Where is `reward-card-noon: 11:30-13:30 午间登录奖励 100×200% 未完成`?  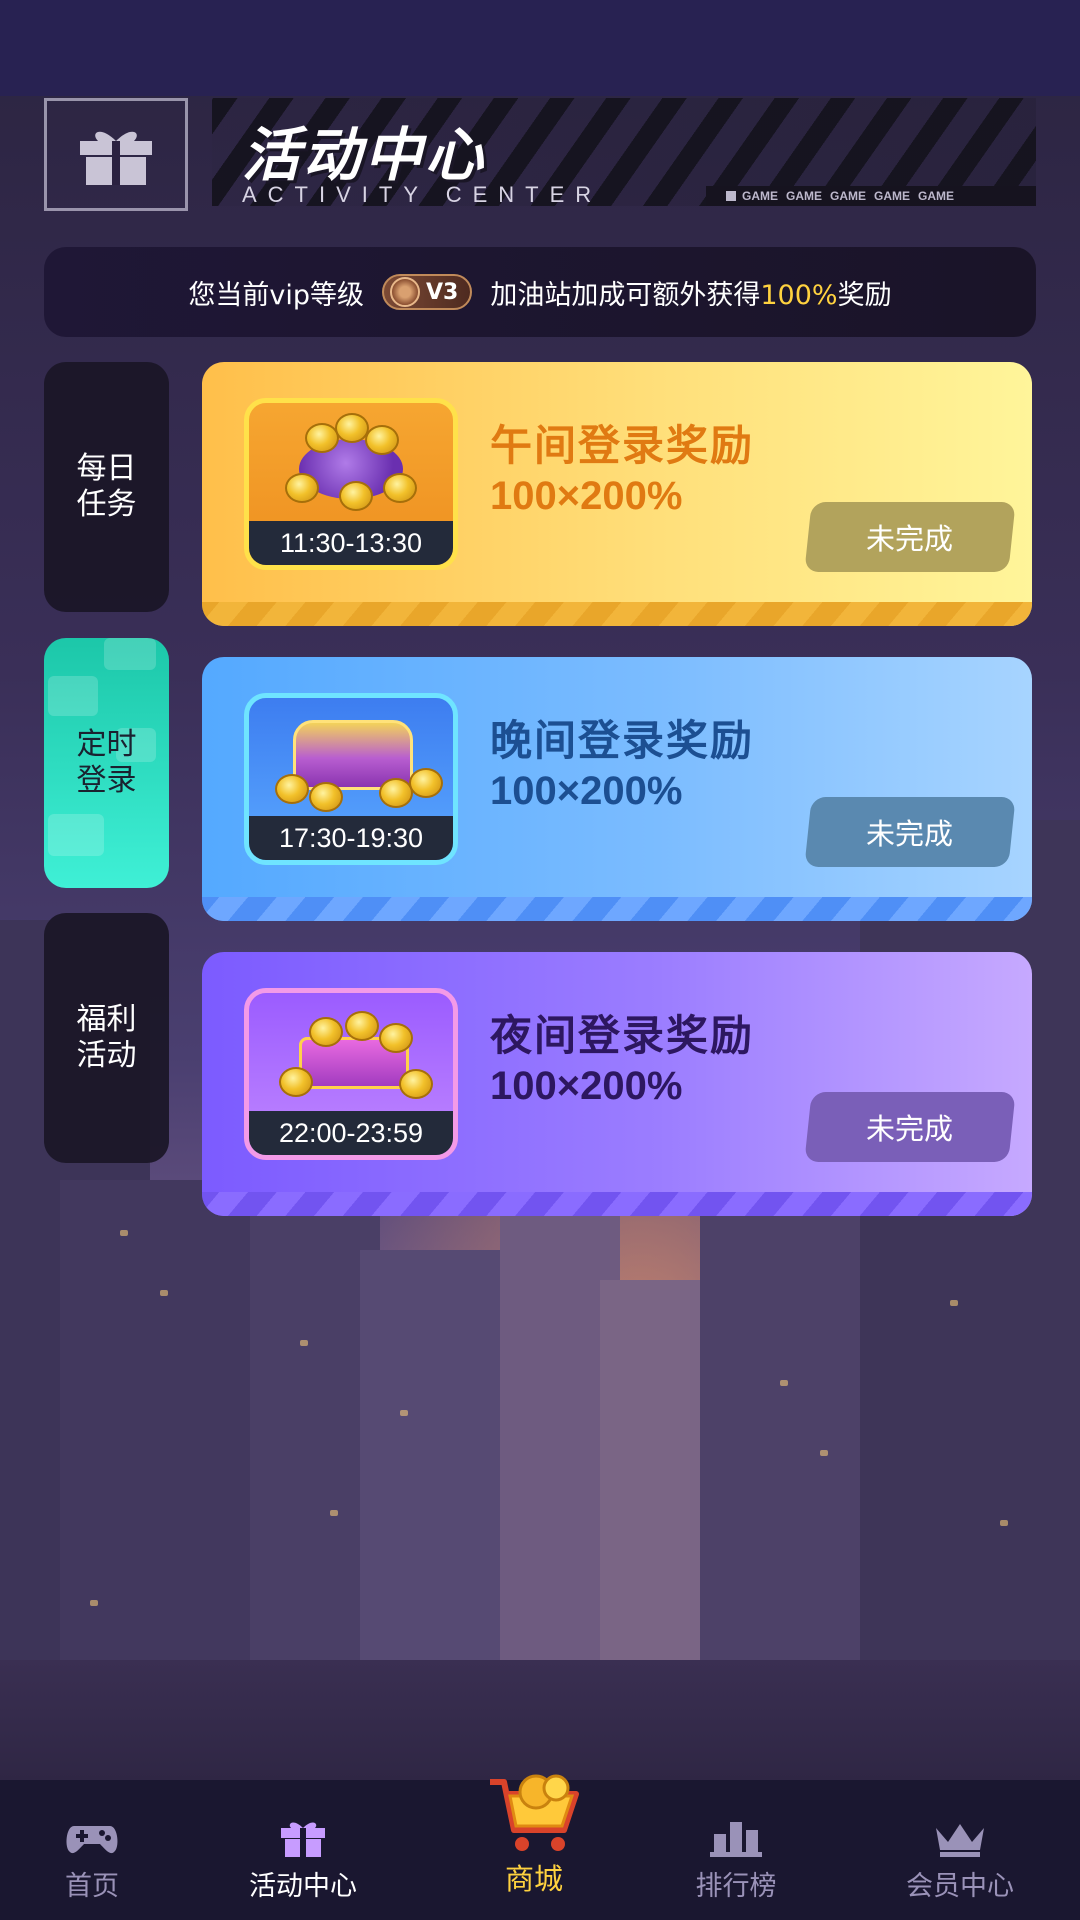 reward-card-noon: 11:30-13:30 午间登录奖励 100×200% 未完成 is located at coordinates (617, 494).